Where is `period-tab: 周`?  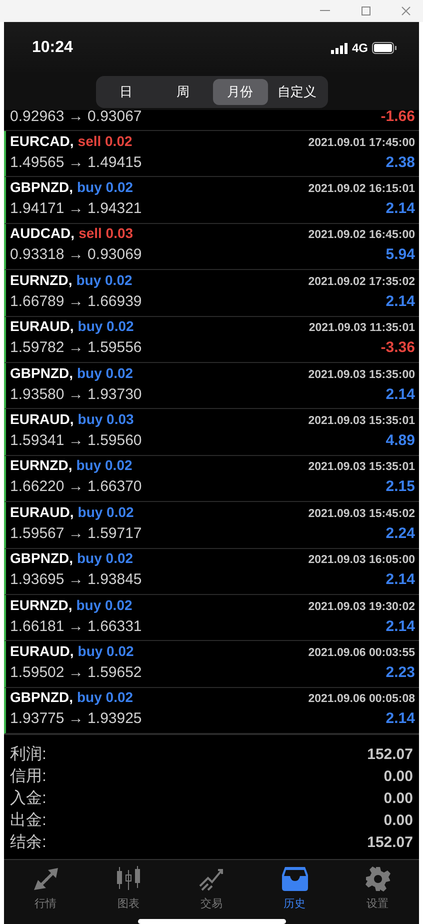
period-tab: 周 is located at coordinates (183, 92).